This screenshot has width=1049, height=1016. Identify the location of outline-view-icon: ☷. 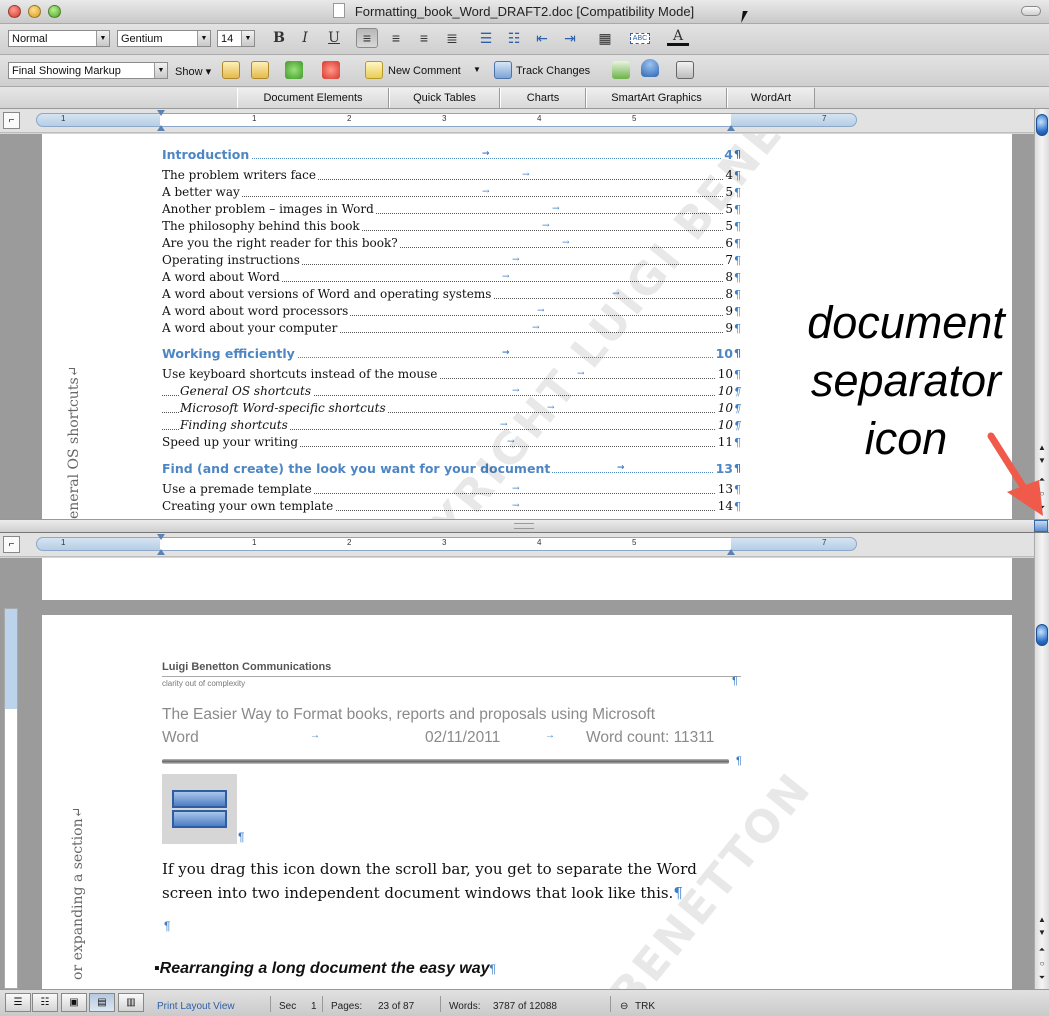
(45, 1002).